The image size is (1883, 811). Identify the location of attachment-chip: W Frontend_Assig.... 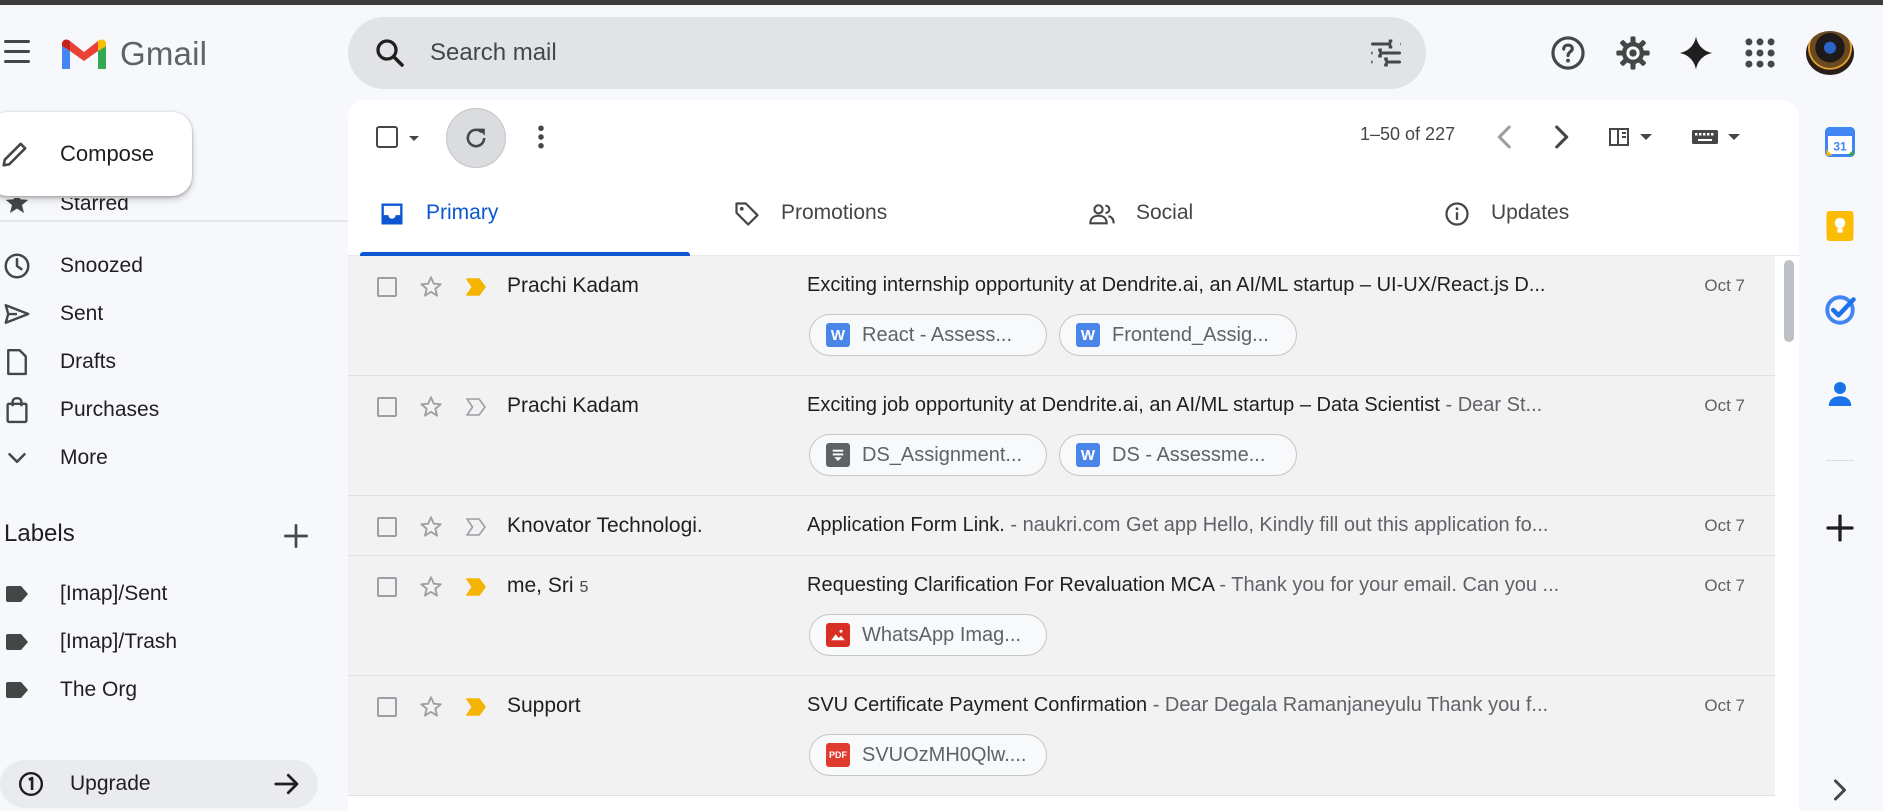
(1178, 335).